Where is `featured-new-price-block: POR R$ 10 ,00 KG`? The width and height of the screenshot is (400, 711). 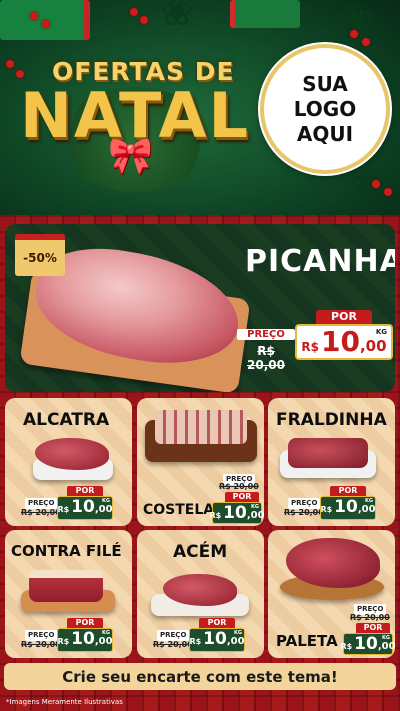
featured-new-price-block: POR R$ 10 ,00 KG is located at coordinates (344, 335).